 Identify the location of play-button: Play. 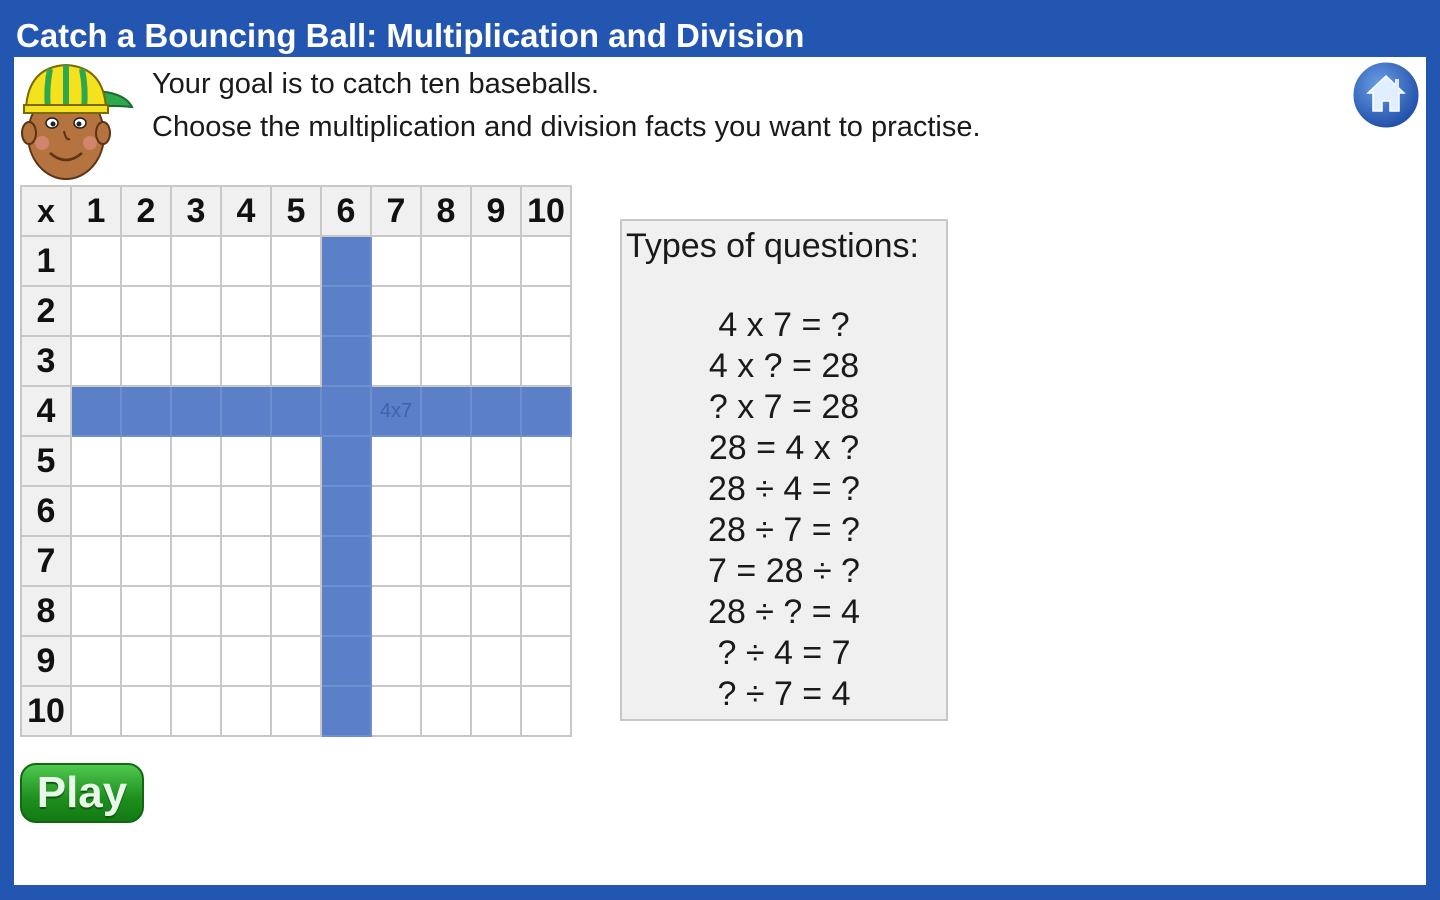
(82, 793).